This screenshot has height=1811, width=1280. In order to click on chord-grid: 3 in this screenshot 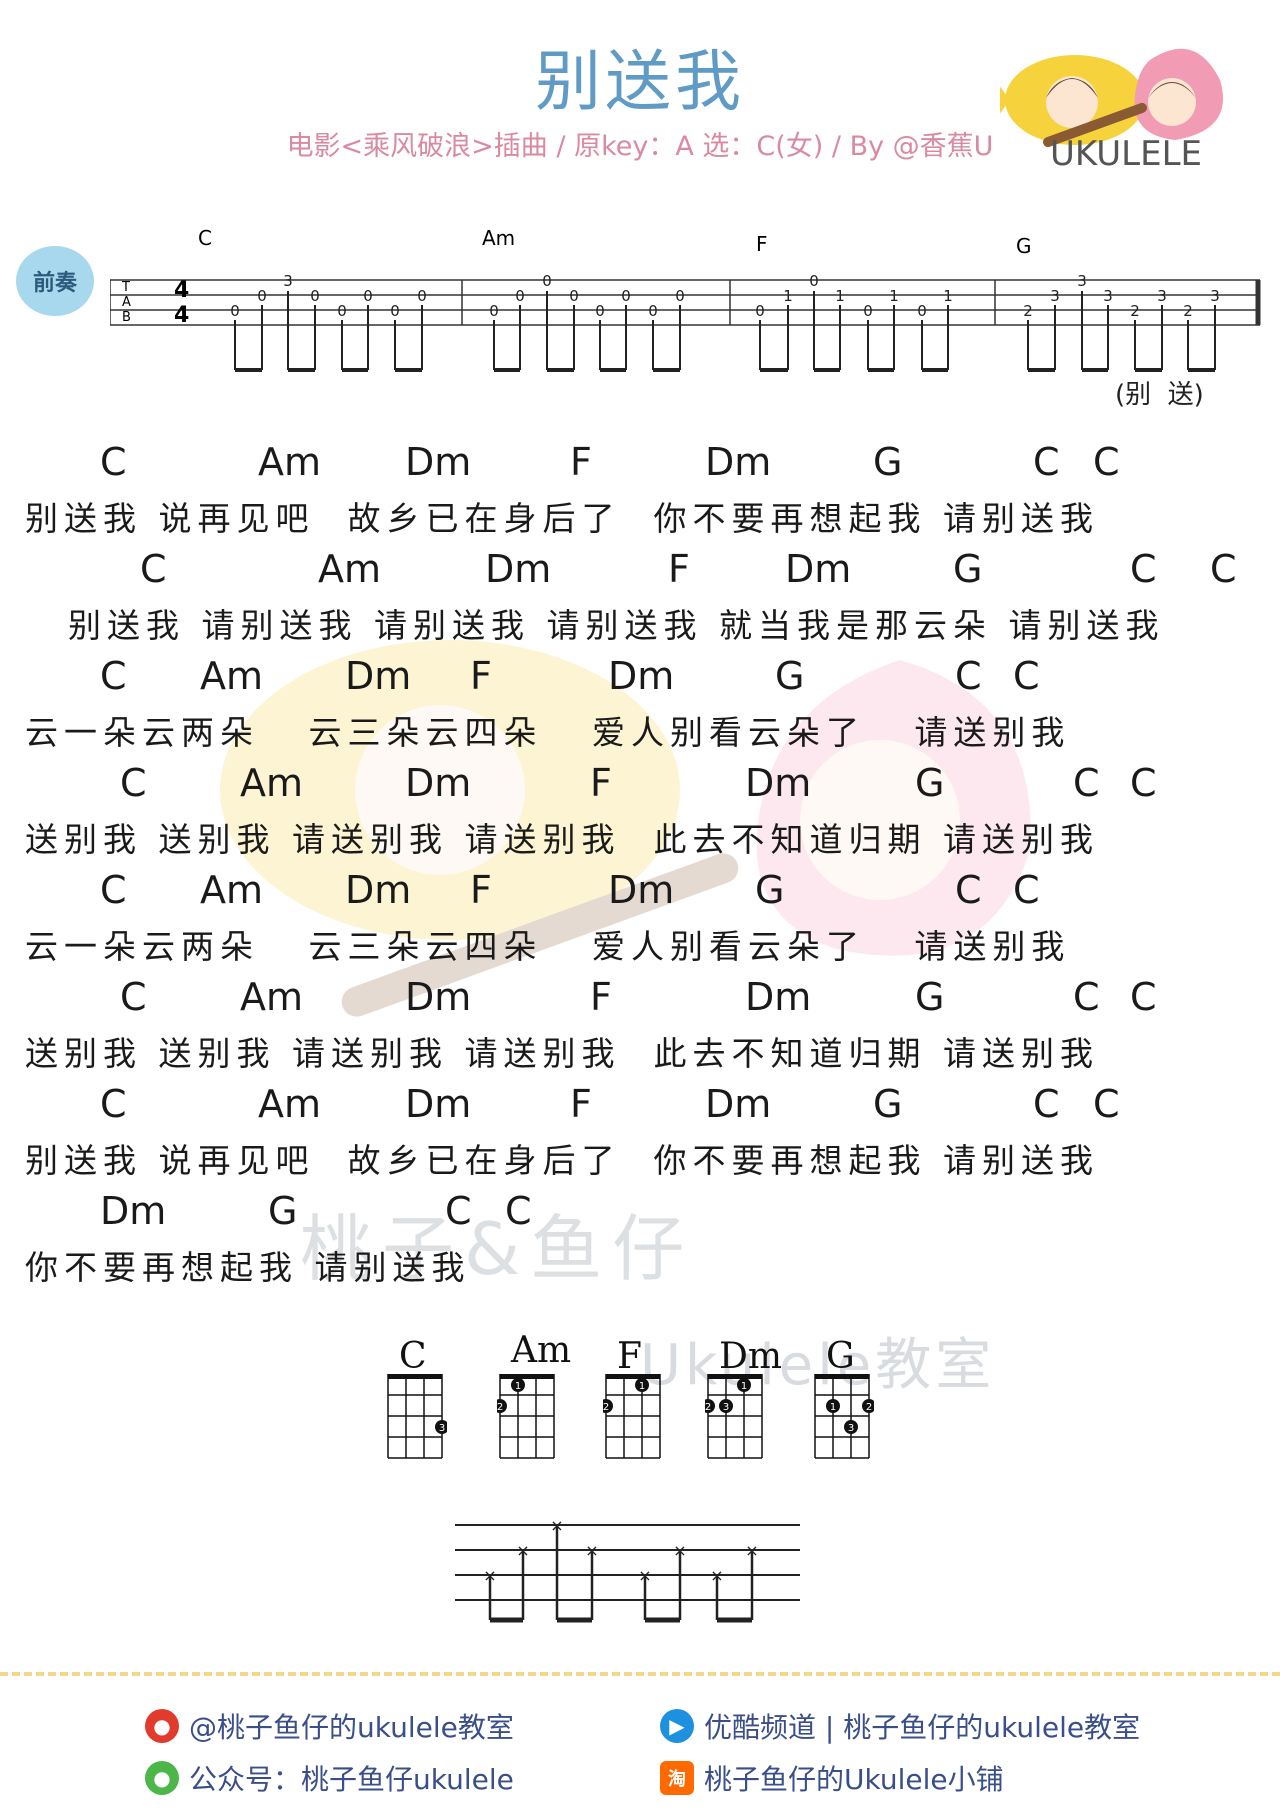, I will do `click(417, 1416)`.